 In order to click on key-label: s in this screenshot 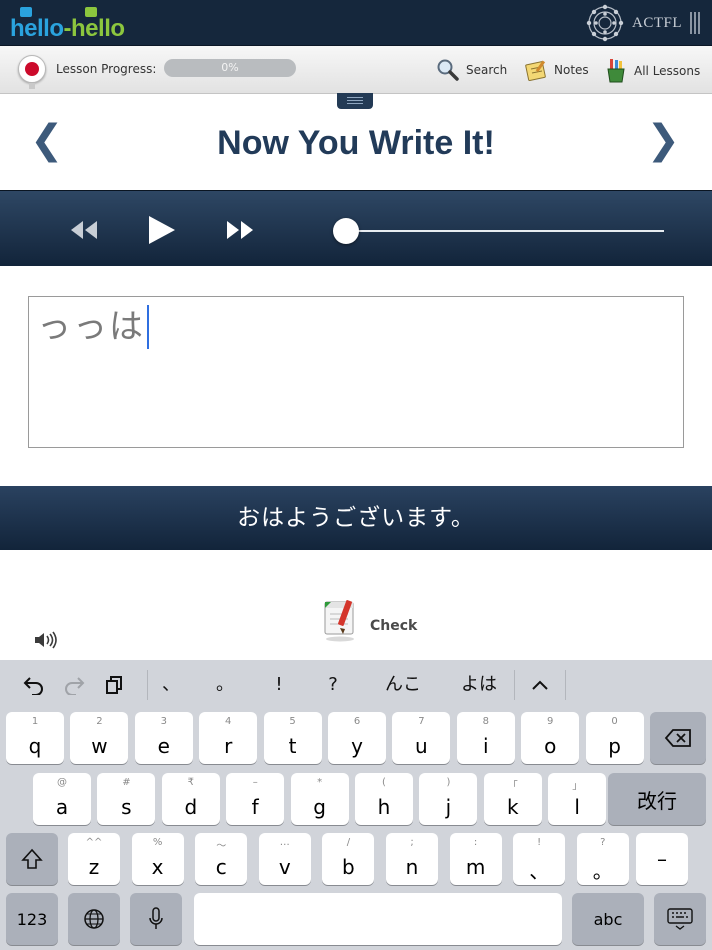, I will do `click(126, 807)`.